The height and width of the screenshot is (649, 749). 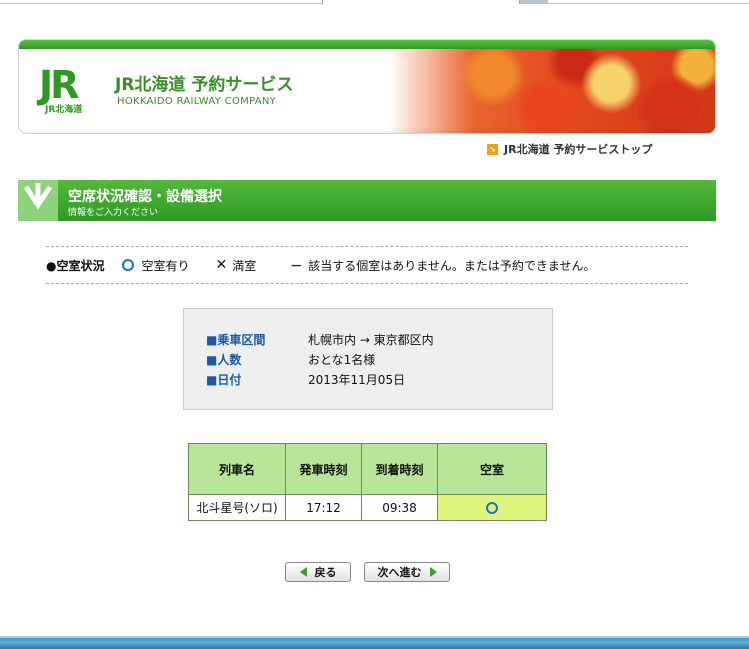 I want to click on top-edge-line-right, so click(x=648, y=3).